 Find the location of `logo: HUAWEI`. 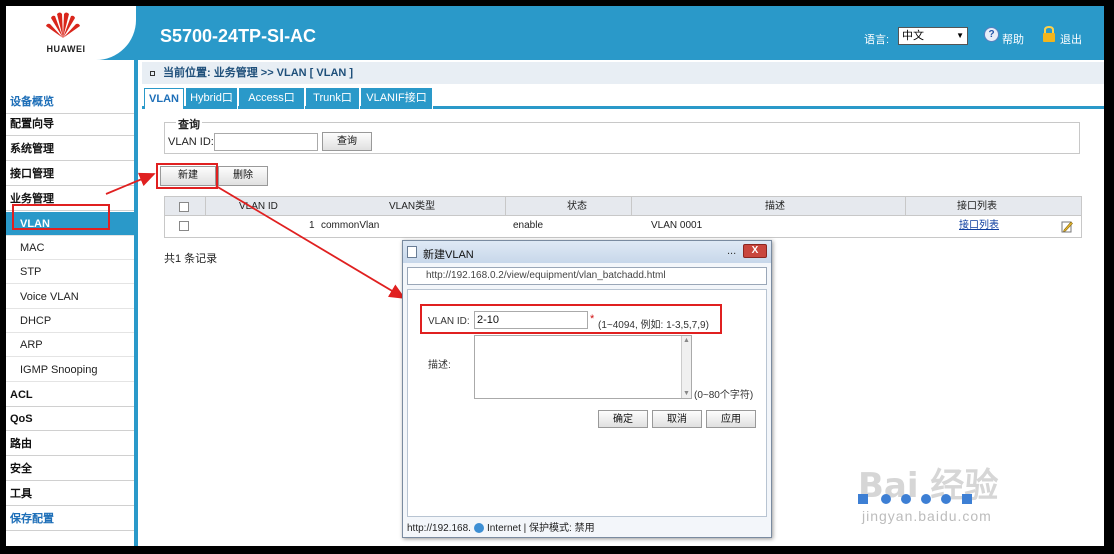

logo: HUAWEI is located at coordinates (71, 33).